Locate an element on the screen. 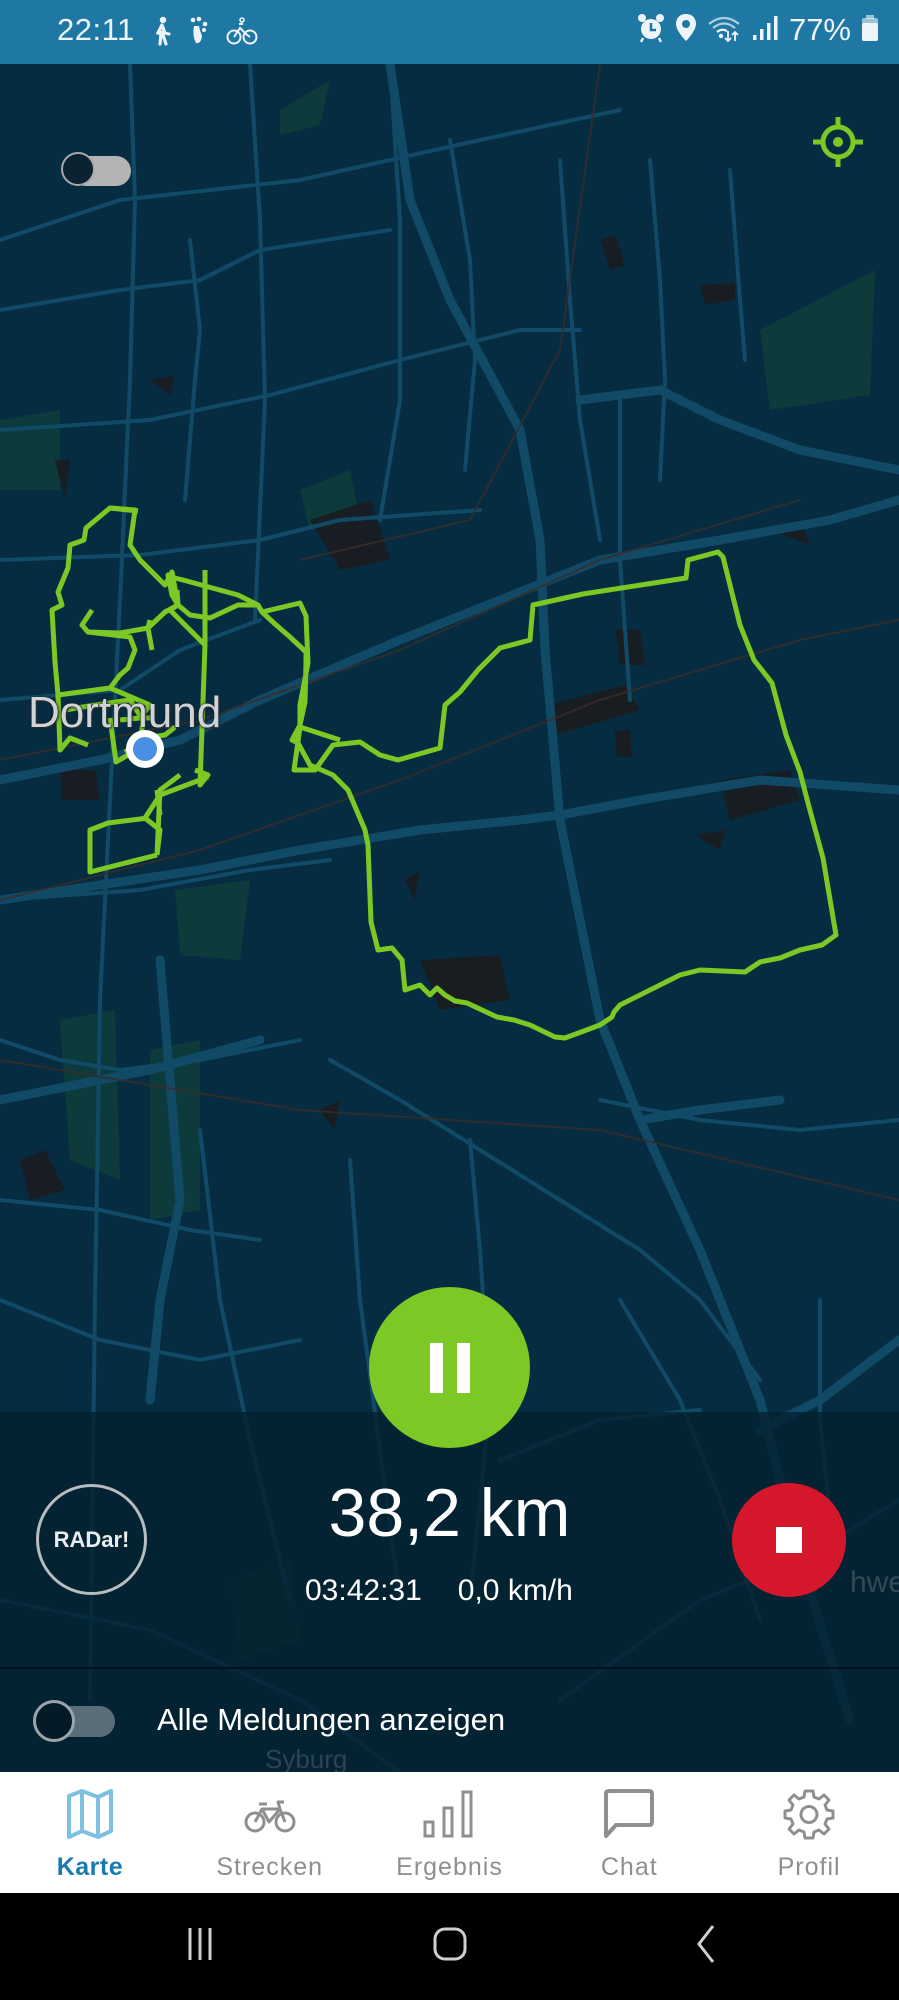 The image size is (899, 2000). bottom-navigation: Karte Strecken Ergebnis Chat Profil is located at coordinates (449, 1832).